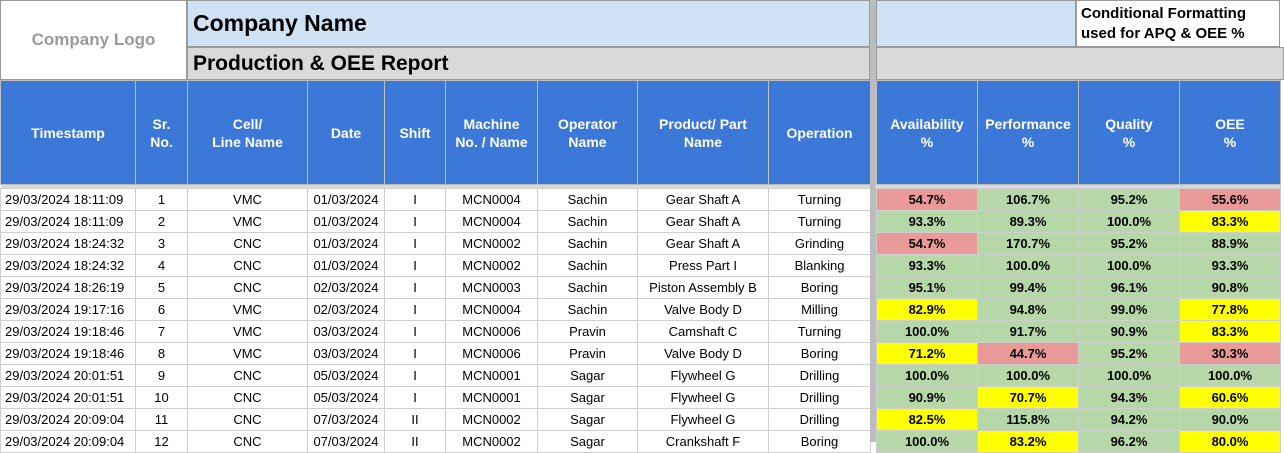 The height and width of the screenshot is (453, 1284). What do you see at coordinates (346, 287) in the screenshot?
I see `date-cell: 02/03/2024` at bounding box center [346, 287].